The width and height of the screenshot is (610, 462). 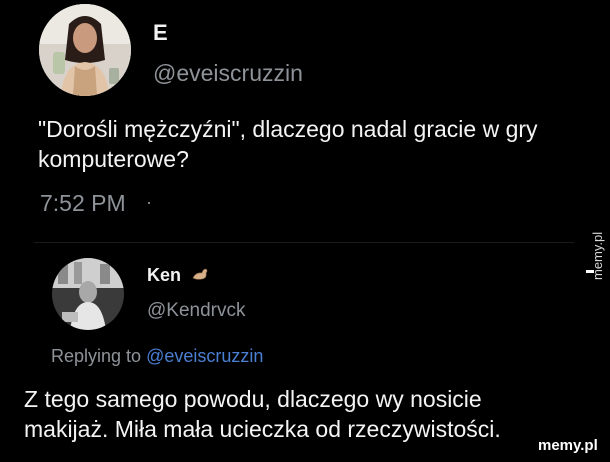 I want to click on reply-avatar-photo, so click(x=88, y=294).